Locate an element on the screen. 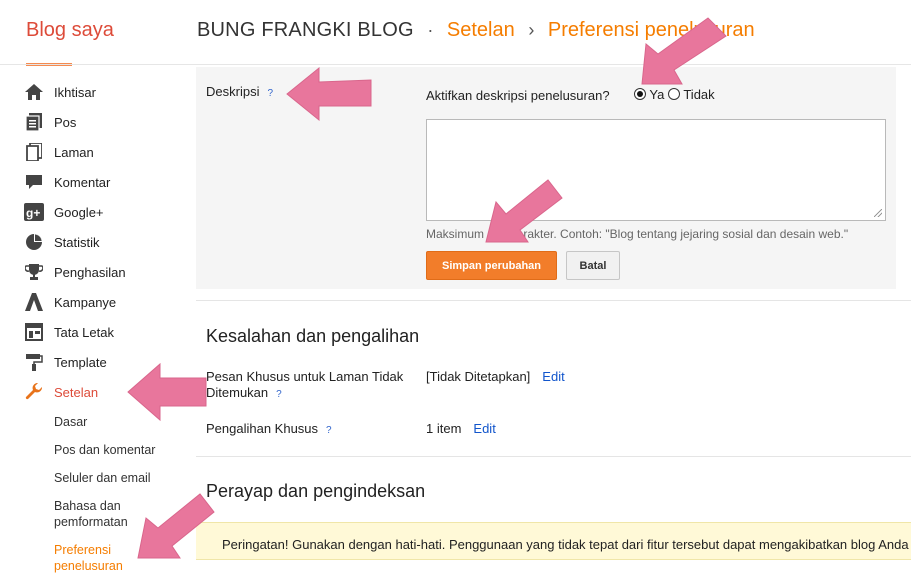 This screenshot has width=911, height=582. sidebar-item-earnings: Penghasilan is located at coordinates (75, 272).